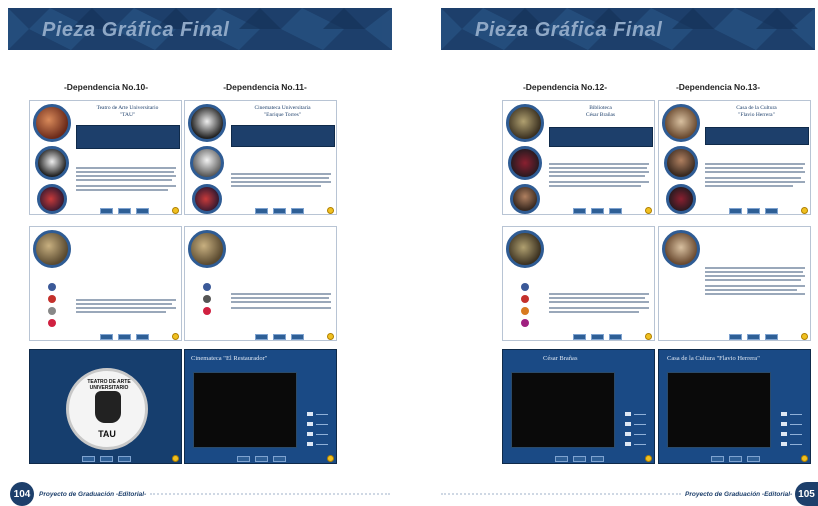 The height and width of the screenshot is (506, 818). Describe the element at coordinates (718, 87) in the screenshot. I see `dependencia-13-heading: -Dependencia No.13-` at that location.